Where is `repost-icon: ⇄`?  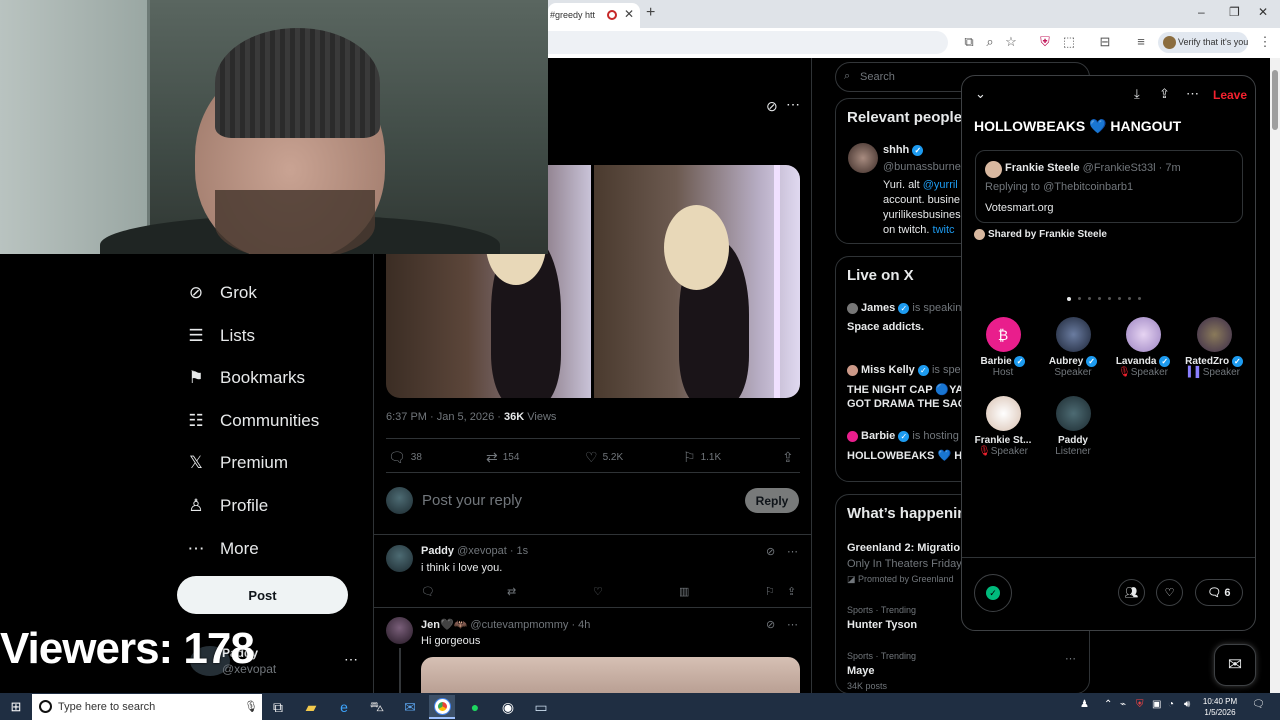
repost-icon: ⇄ is located at coordinates (511, 591).